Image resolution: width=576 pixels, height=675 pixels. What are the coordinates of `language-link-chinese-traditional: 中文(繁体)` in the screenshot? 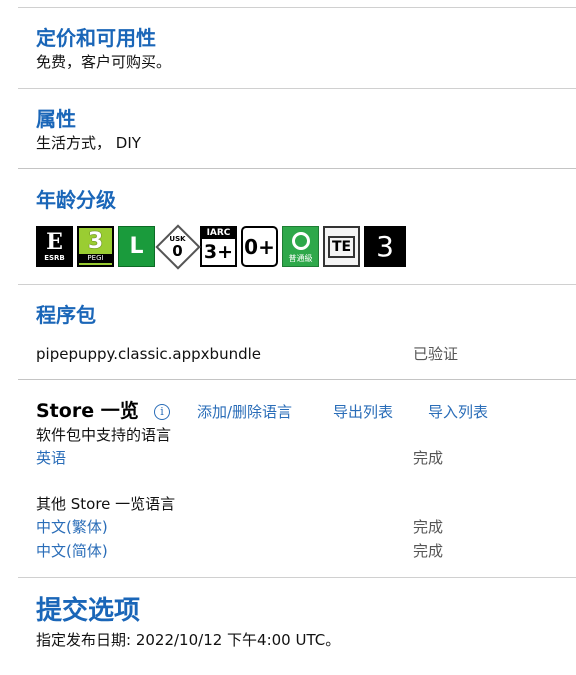 It's located at (72, 527).